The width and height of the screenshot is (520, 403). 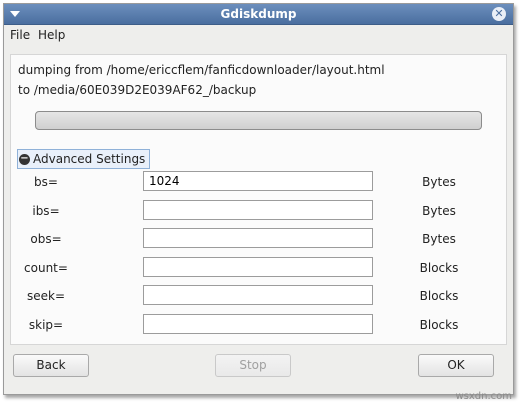 What do you see at coordinates (46, 239) in the screenshot?
I see `obs-label: obs=` at bounding box center [46, 239].